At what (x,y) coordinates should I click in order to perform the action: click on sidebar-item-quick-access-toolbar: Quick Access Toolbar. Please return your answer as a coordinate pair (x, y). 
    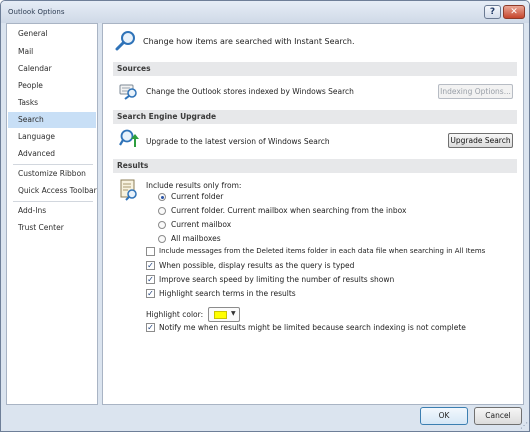
    Looking at the image, I should click on (52, 191).